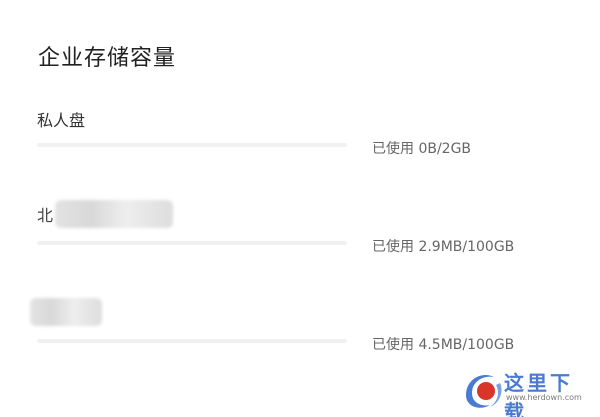 This screenshot has height=417, width=600. Describe the element at coordinates (422, 149) in the screenshot. I see `usage-text: 已使用 0B/2GB` at that location.